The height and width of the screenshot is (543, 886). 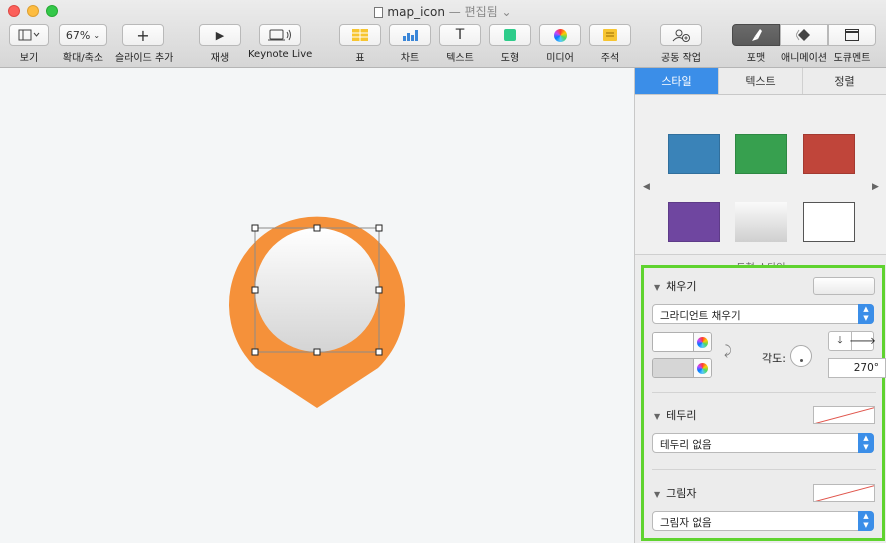 I want to click on border-preview-well, so click(x=844, y=415).